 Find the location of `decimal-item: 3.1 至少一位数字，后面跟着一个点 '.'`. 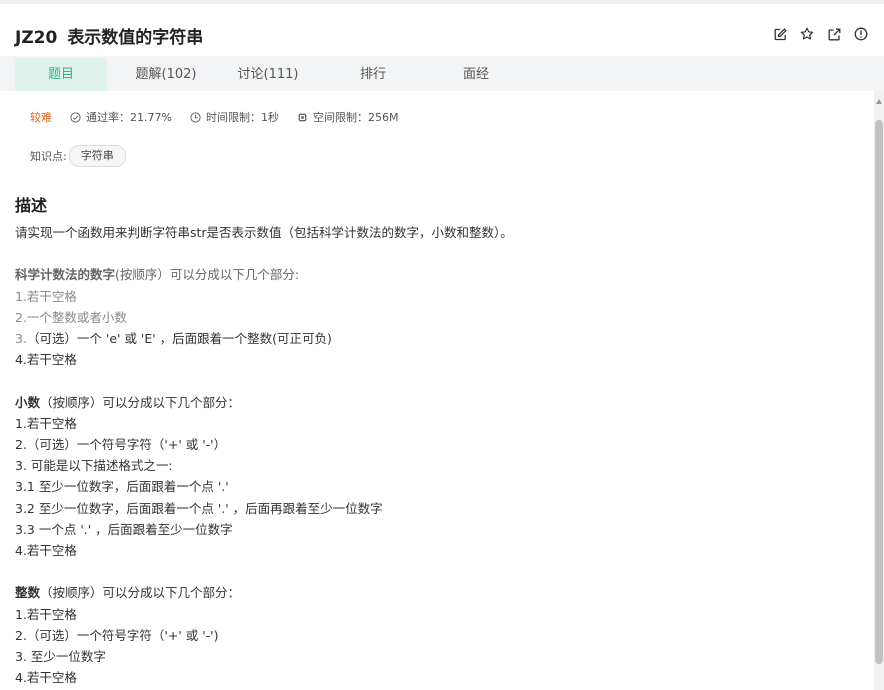

decimal-item: 3.1 至少一位数字，后面跟着一个点 '.' is located at coordinates (122, 487).